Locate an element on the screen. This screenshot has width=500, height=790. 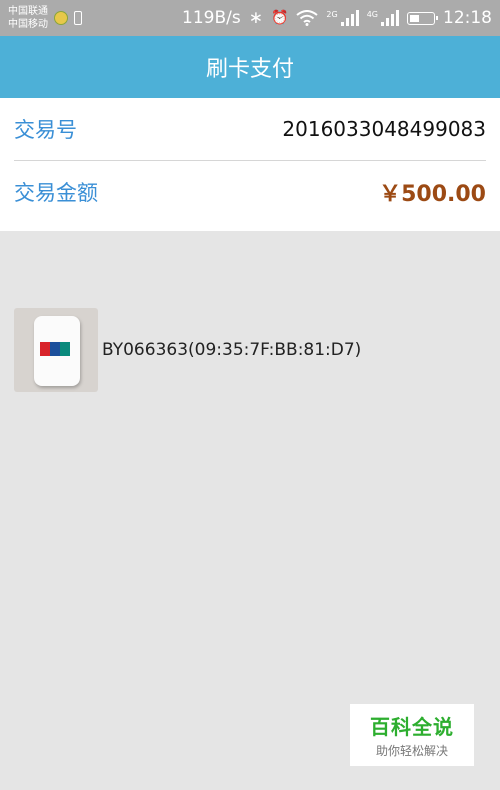
card-reader-device-item: BY066363(09:35:7F:BB:81:D7) is located at coordinates (187, 350).